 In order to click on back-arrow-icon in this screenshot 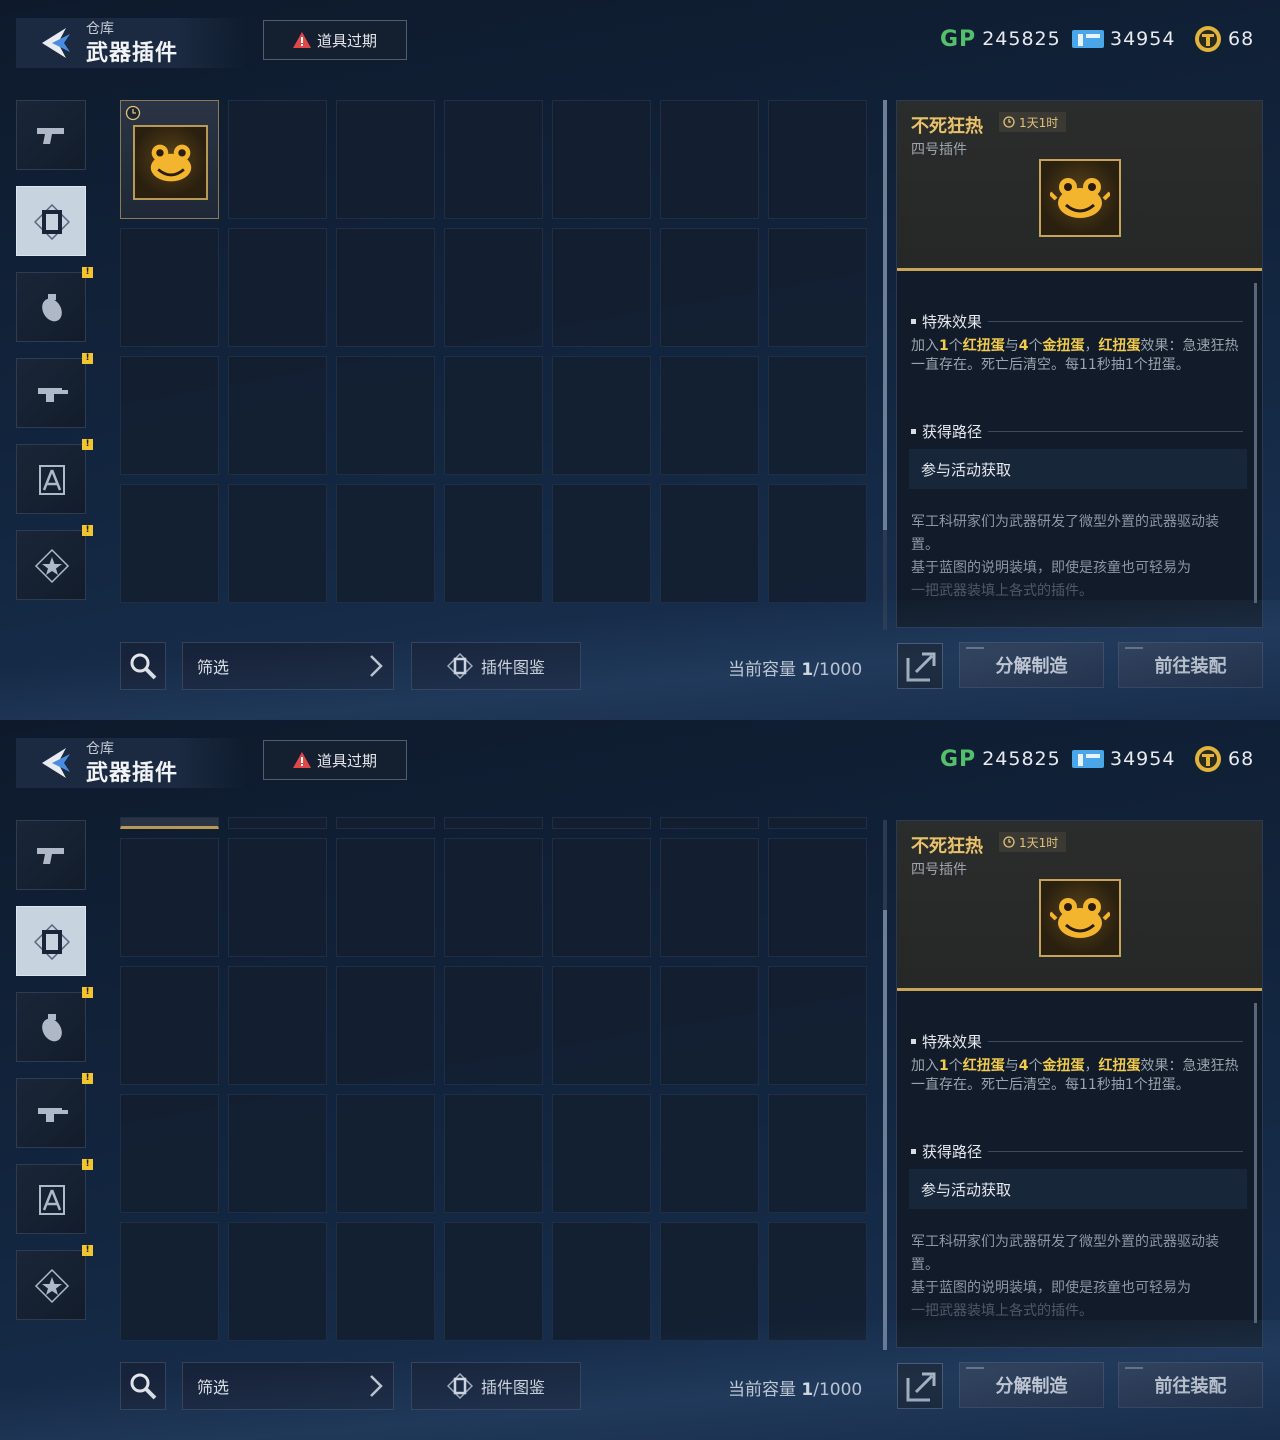, I will do `click(56, 763)`.